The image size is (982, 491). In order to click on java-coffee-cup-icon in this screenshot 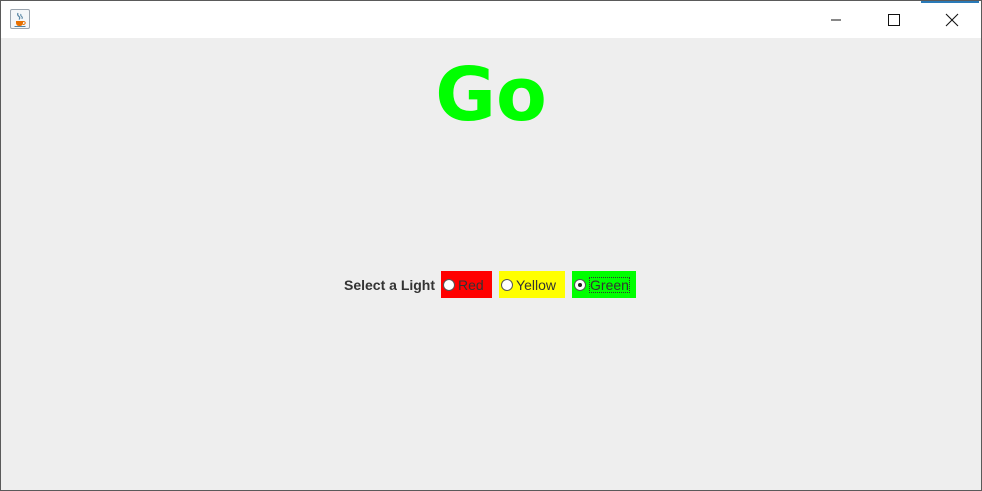, I will do `click(20, 19)`.